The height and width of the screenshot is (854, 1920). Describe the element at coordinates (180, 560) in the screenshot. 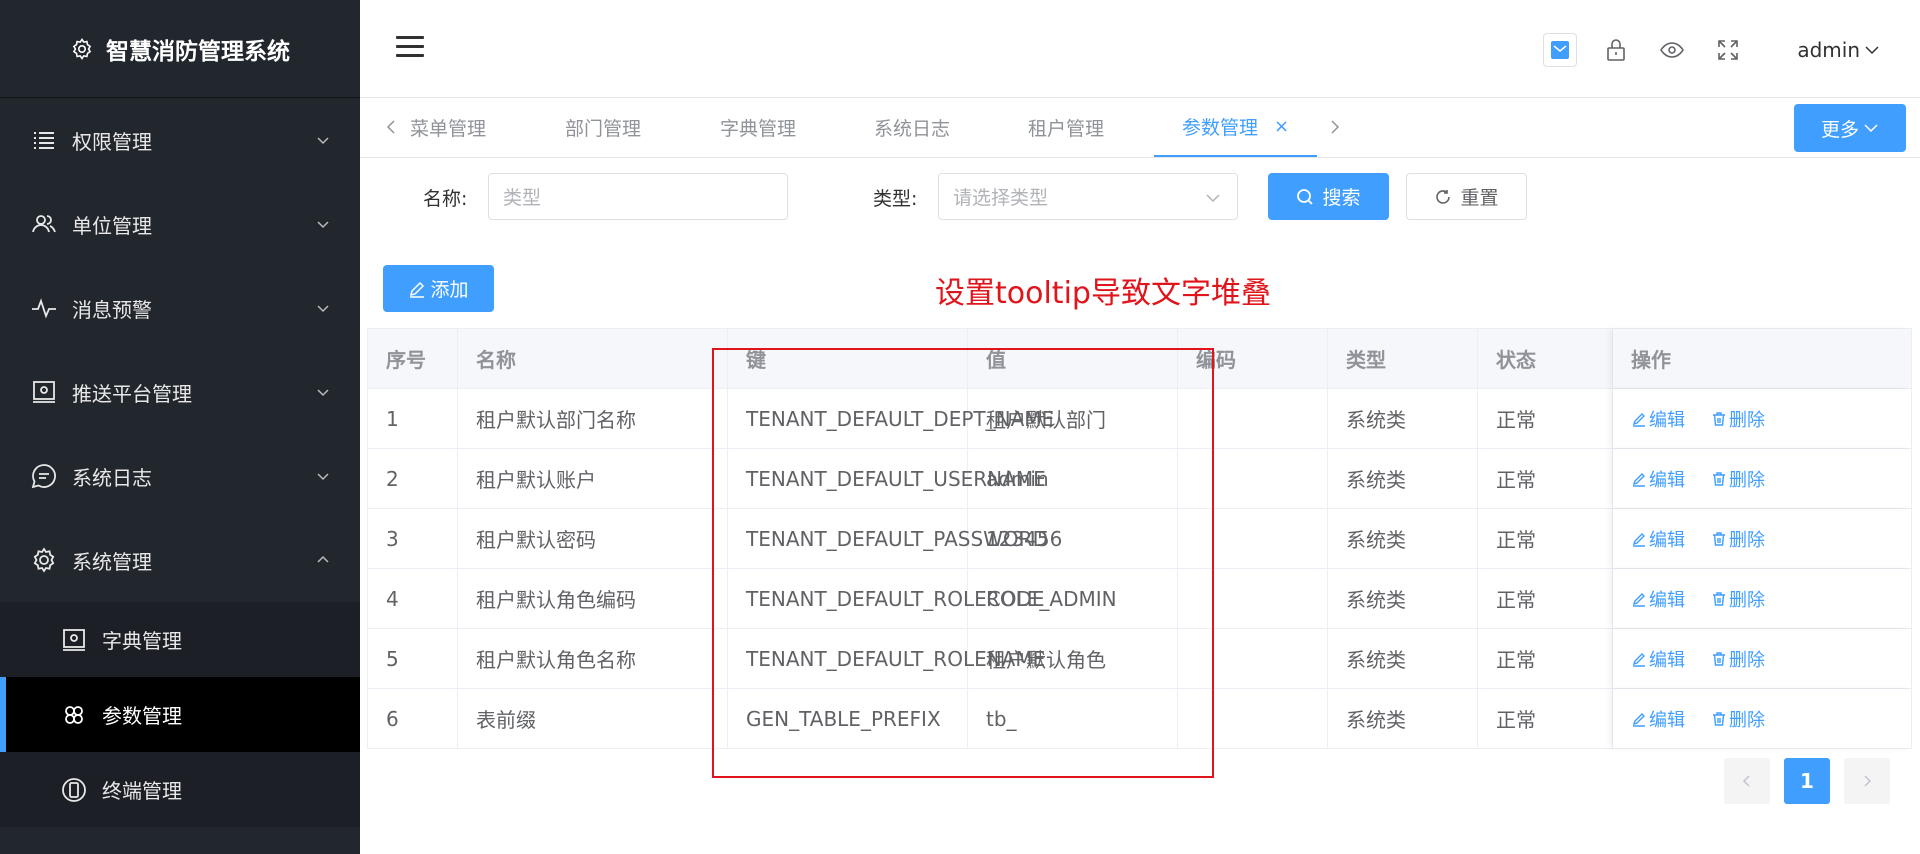

I see `sidebar-item-system-management: 系统管理` at that location.